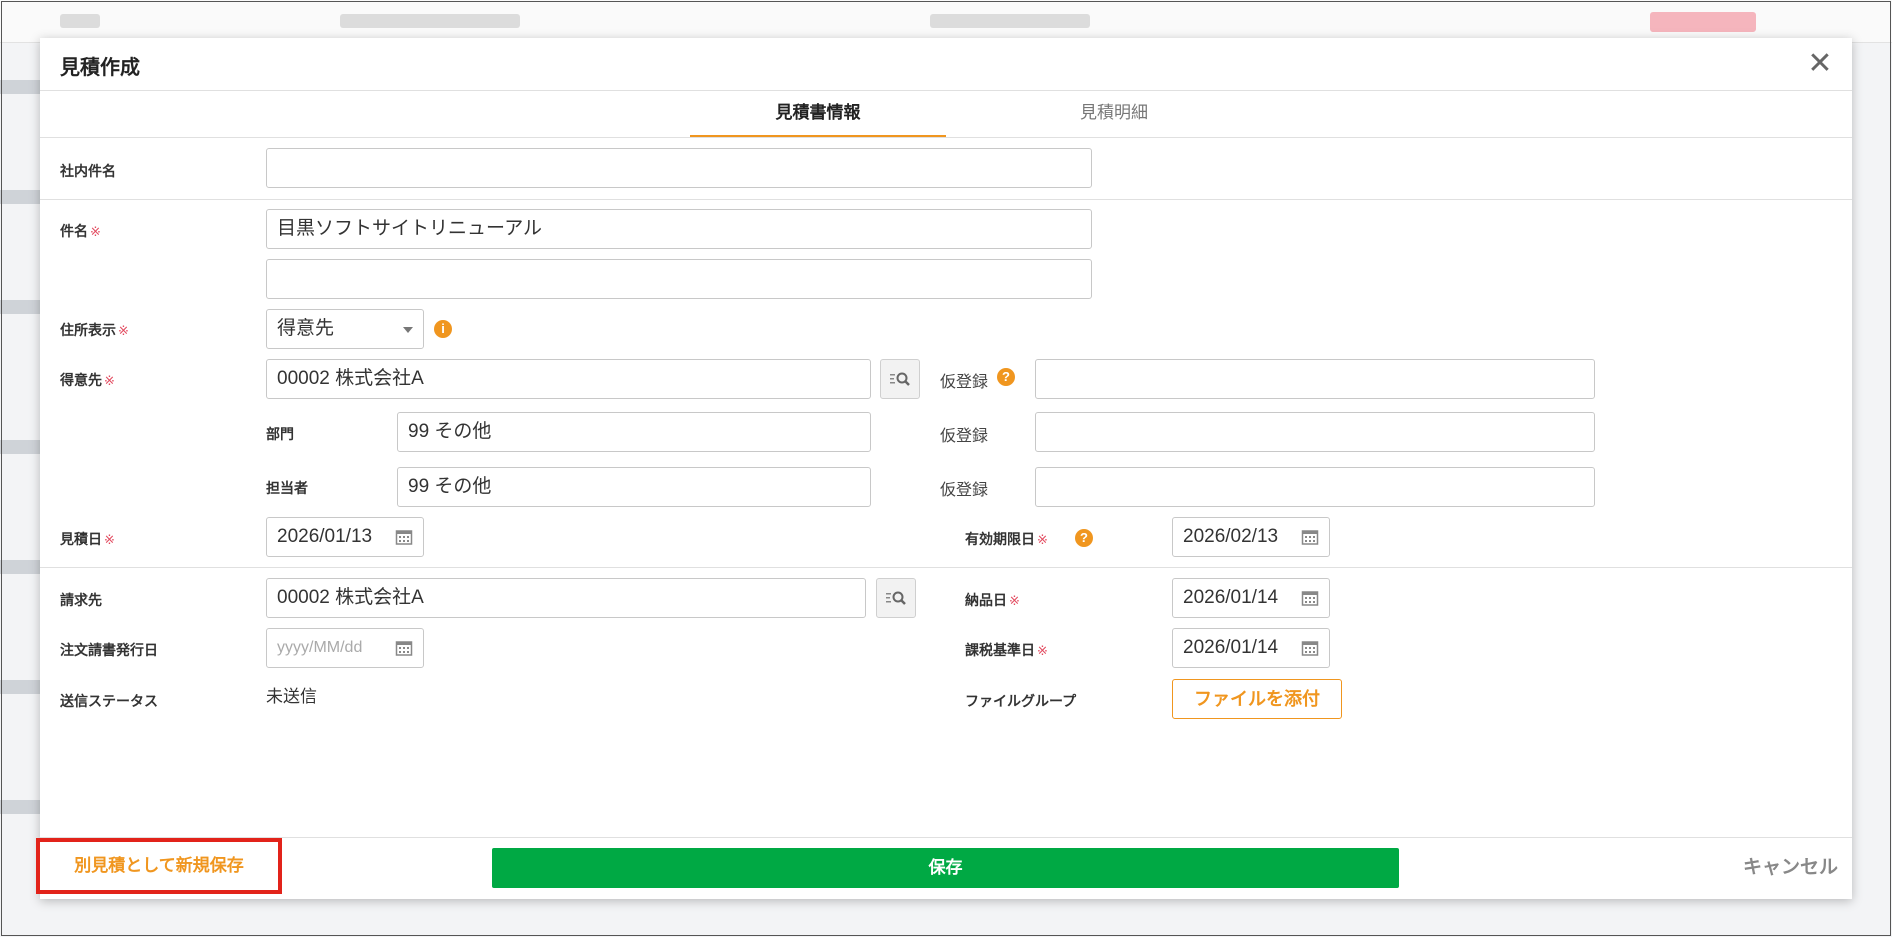 The height and width of the screenshot is (937, 1892). What do you see at coordinates (1114, 113) in the screenshot?
I see `tab-quote-details: 見積明細` at bounding box center [1114, 113].